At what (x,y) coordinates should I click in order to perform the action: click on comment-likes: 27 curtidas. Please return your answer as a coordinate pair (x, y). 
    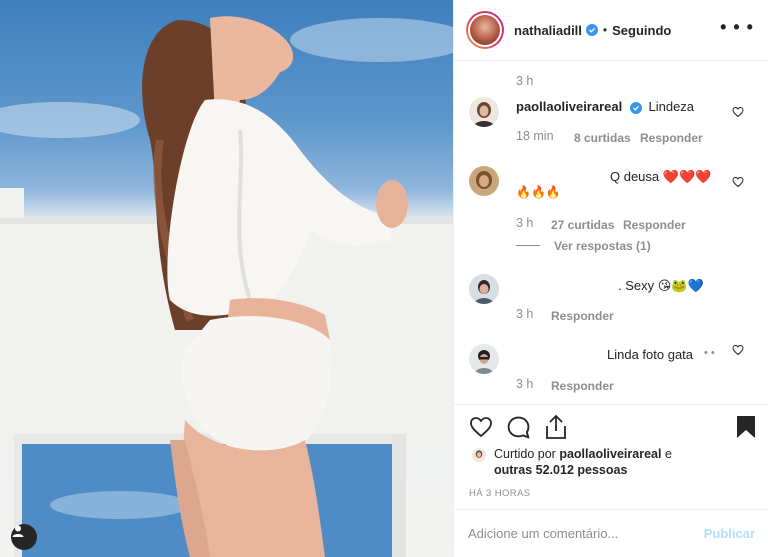
    Looking at the image, I should click on (582, 225).